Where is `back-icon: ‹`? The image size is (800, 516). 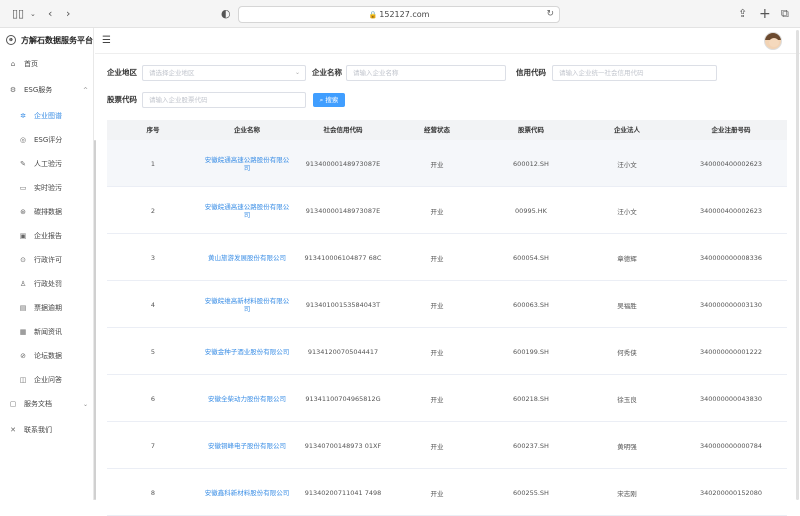
back-icon: ‹ is located at coordinates (50, 14).